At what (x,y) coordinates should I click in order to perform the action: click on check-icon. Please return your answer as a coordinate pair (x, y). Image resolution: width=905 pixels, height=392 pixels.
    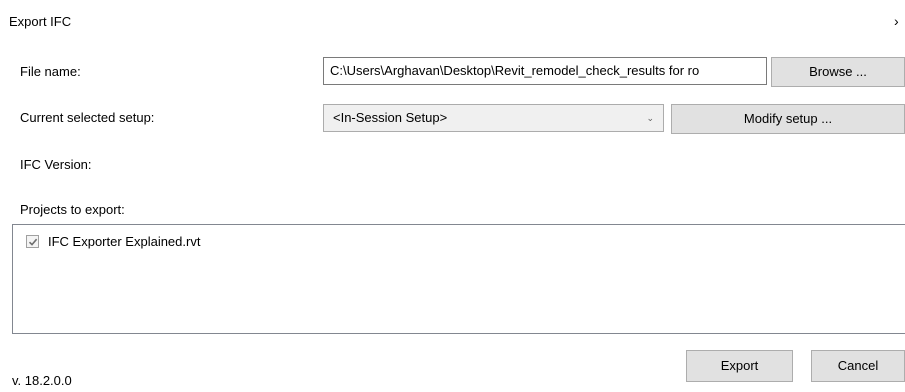
    Looking at the image, I should click on (33, 242).